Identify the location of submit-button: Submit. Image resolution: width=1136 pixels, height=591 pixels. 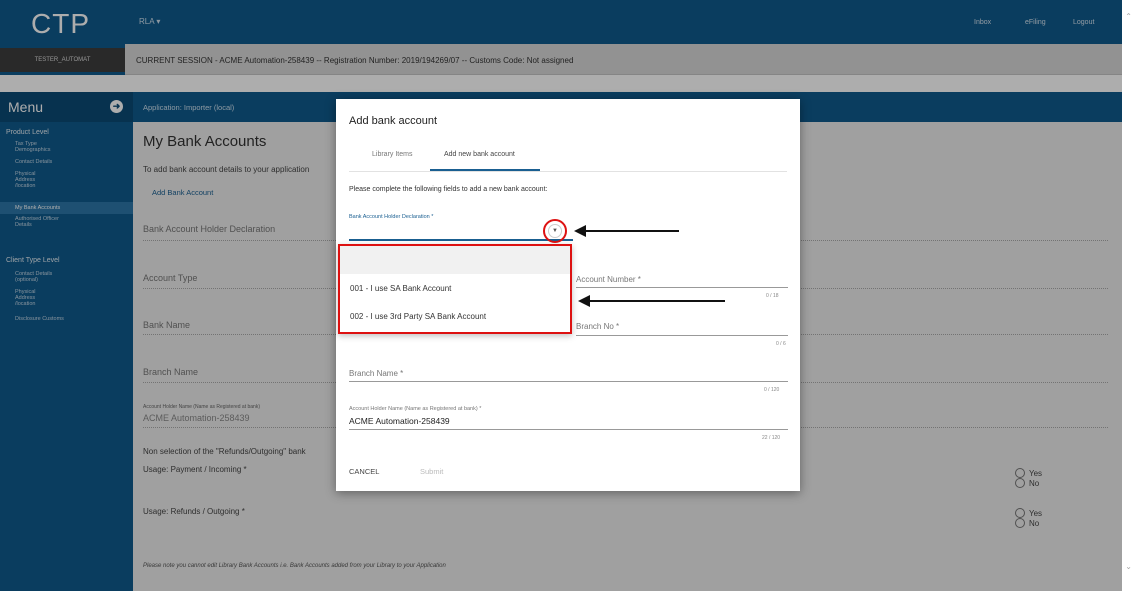
(431, 471).